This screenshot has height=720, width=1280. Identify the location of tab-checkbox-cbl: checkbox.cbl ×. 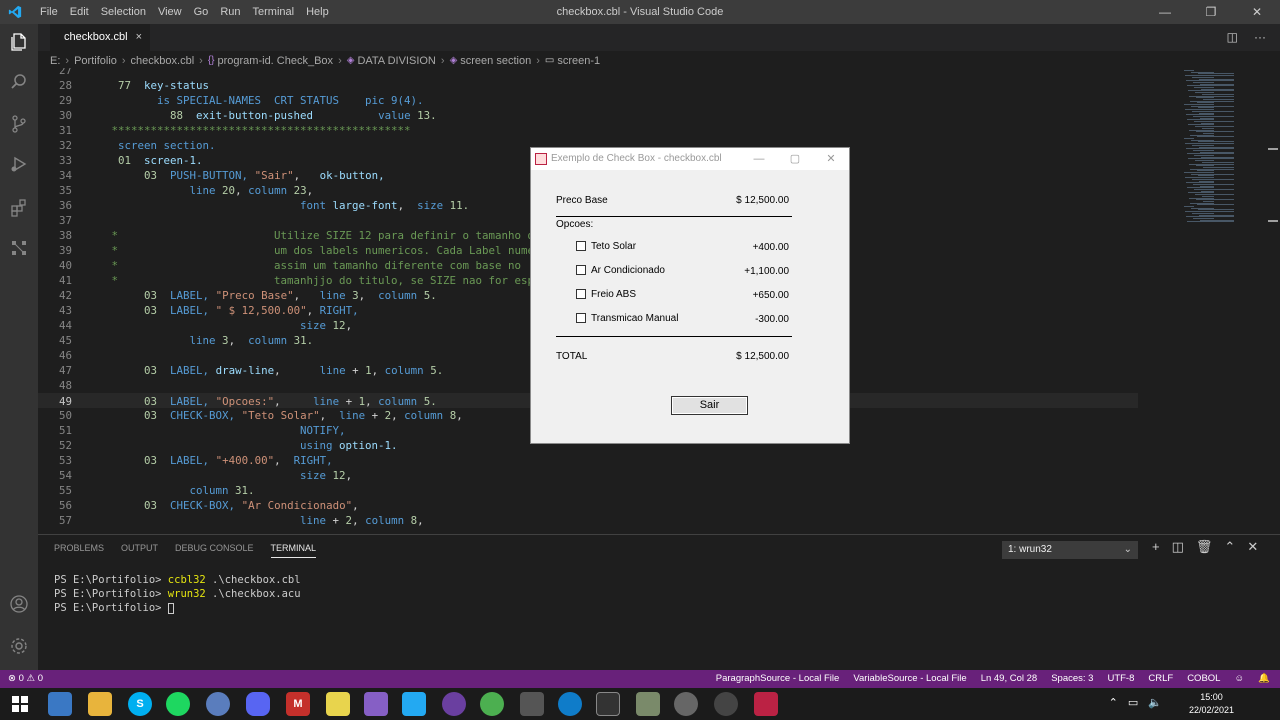
(100, 37).